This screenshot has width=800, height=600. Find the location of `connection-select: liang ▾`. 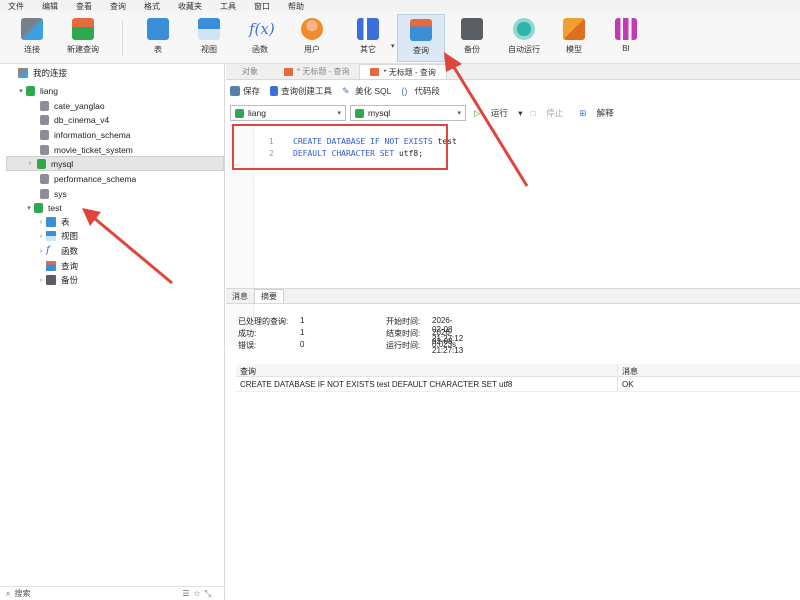

connection-select: liang ▾ is located at coordinates (288, 113).